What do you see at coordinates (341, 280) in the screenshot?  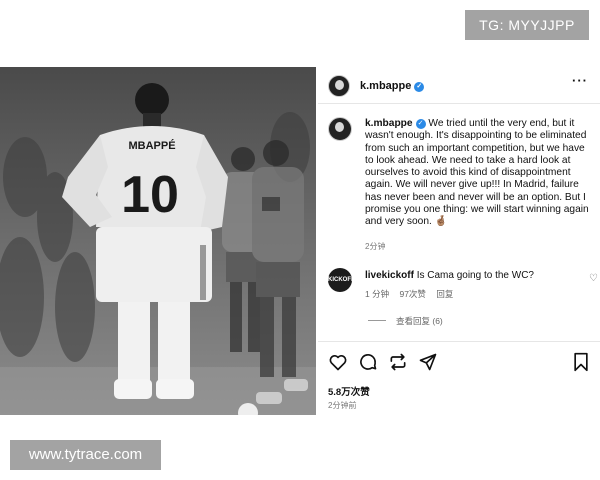 I see `comment-avatar: KICKOFF` at bounding box center [341, 280].